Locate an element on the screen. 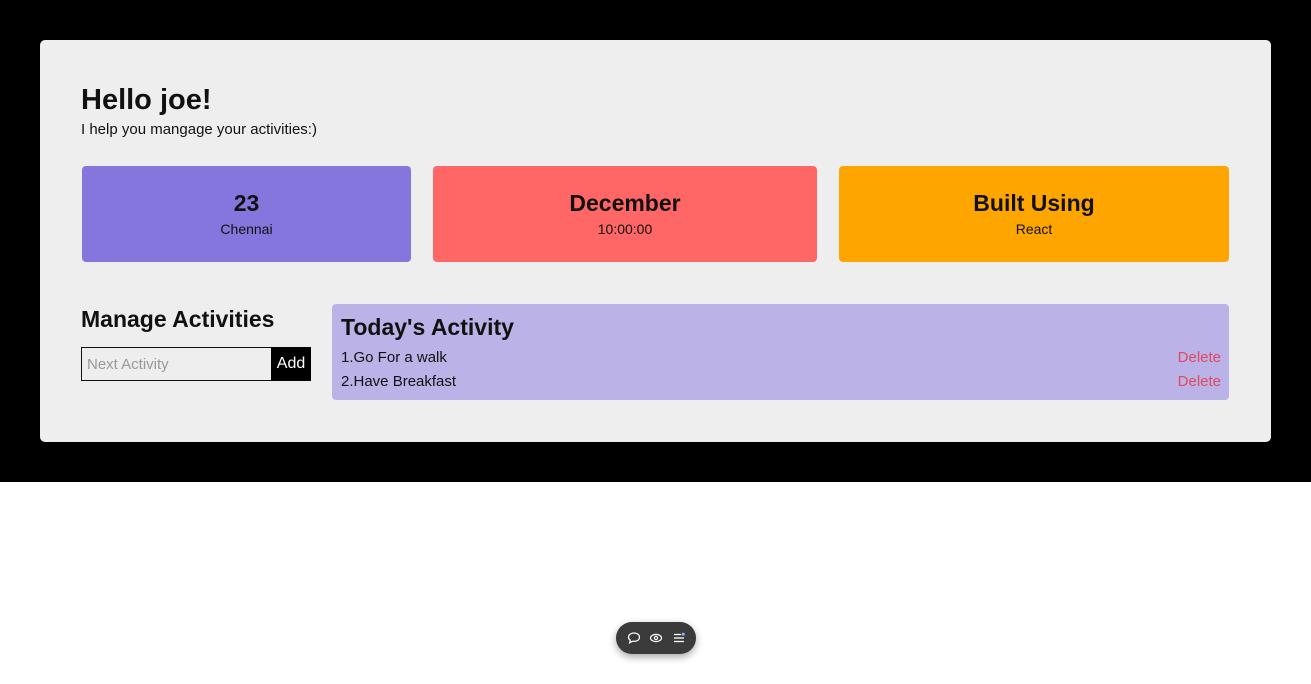 The height and width of the screenshot is (684, 1311). eye-icon is located at coordinates (656, 638).